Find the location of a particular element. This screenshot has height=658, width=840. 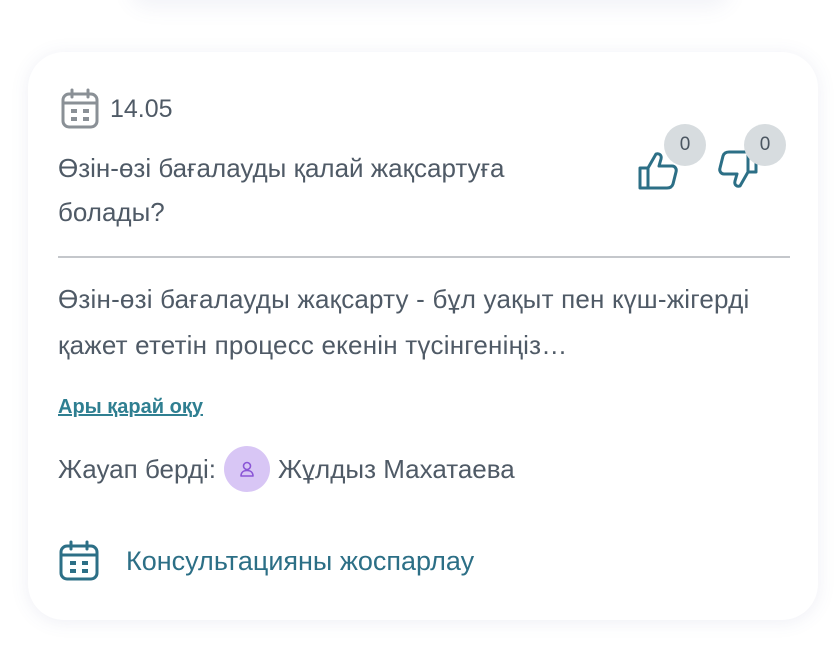

question-date: 14.05 is located at coordinates (141, 108).